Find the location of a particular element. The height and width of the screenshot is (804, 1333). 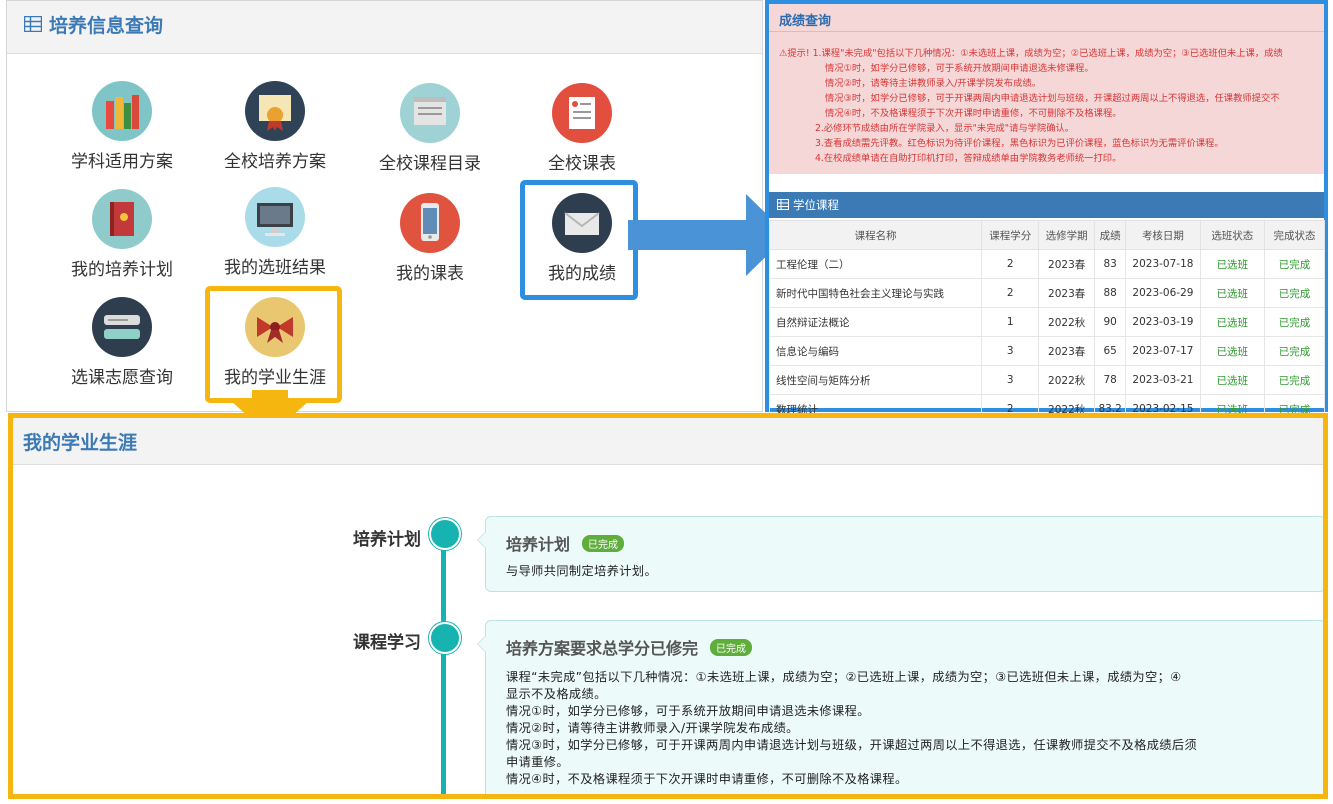

course-name-cell: 线性空间与矩阵分析 is located at coordinates (875, 380).